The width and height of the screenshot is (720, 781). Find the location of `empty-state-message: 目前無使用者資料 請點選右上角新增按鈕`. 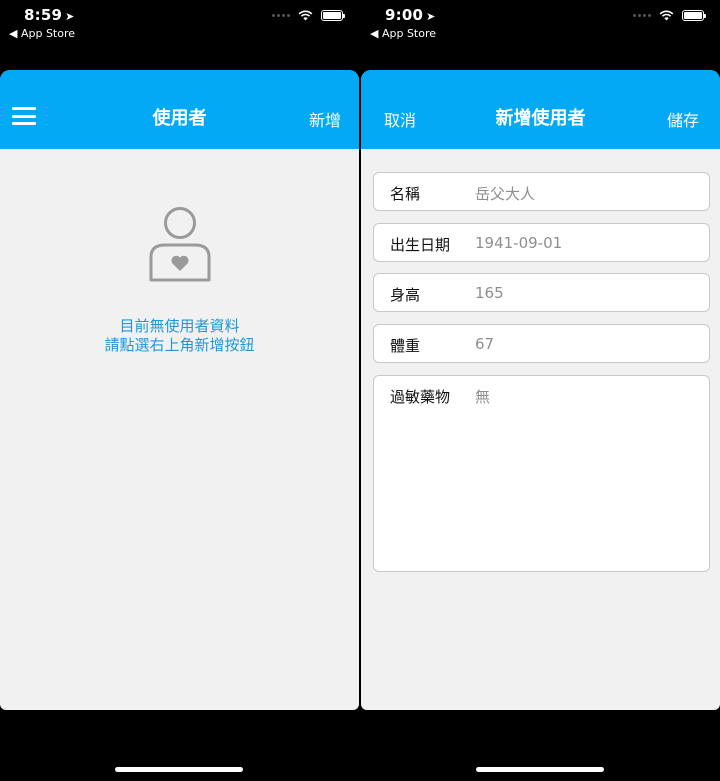

empty-state-message: 目前無使用者資料 請點選右上角新增按鈕 is located at coordinates (179, 336).